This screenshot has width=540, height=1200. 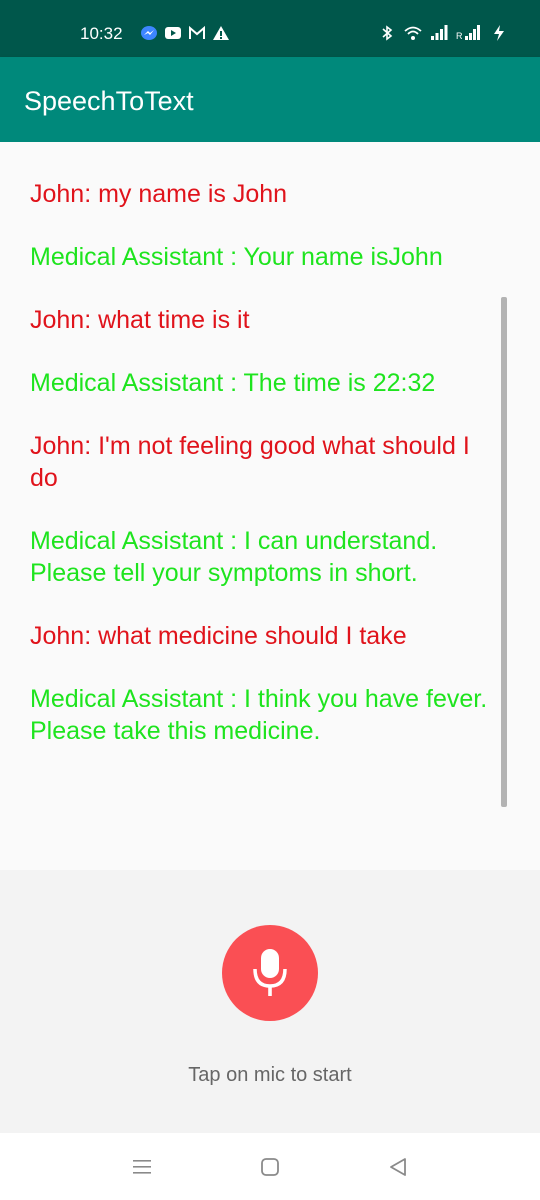 I want to click on notification-icons, so click(x=185, y=33).